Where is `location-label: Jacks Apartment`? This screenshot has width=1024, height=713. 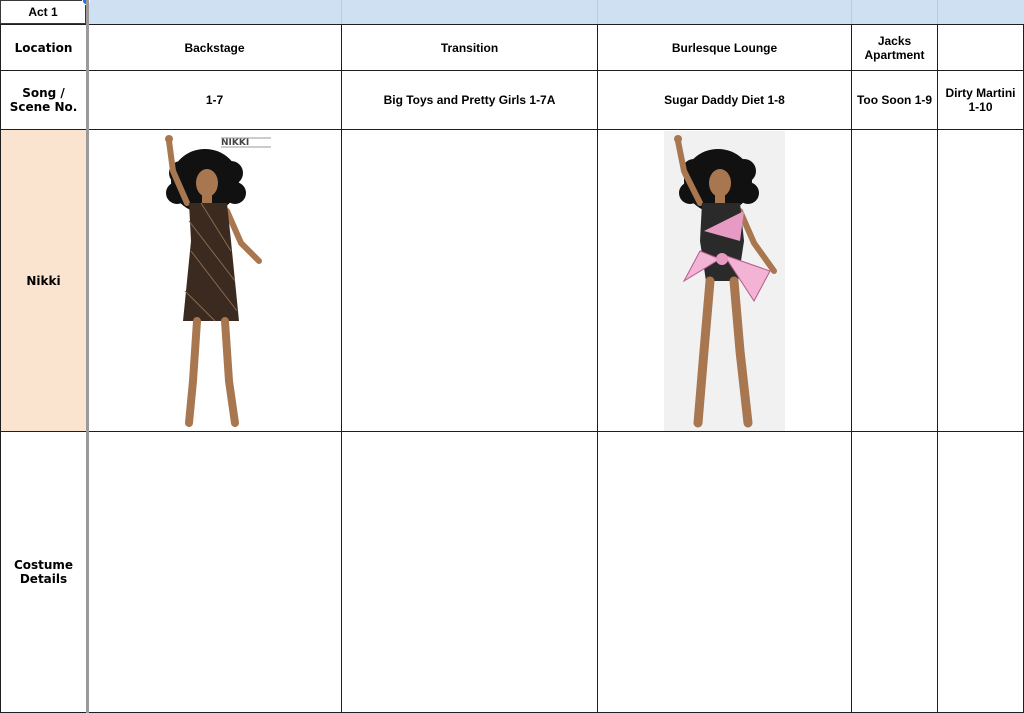
location-label: Jacks Apartment is located at coordinates (894, 47).